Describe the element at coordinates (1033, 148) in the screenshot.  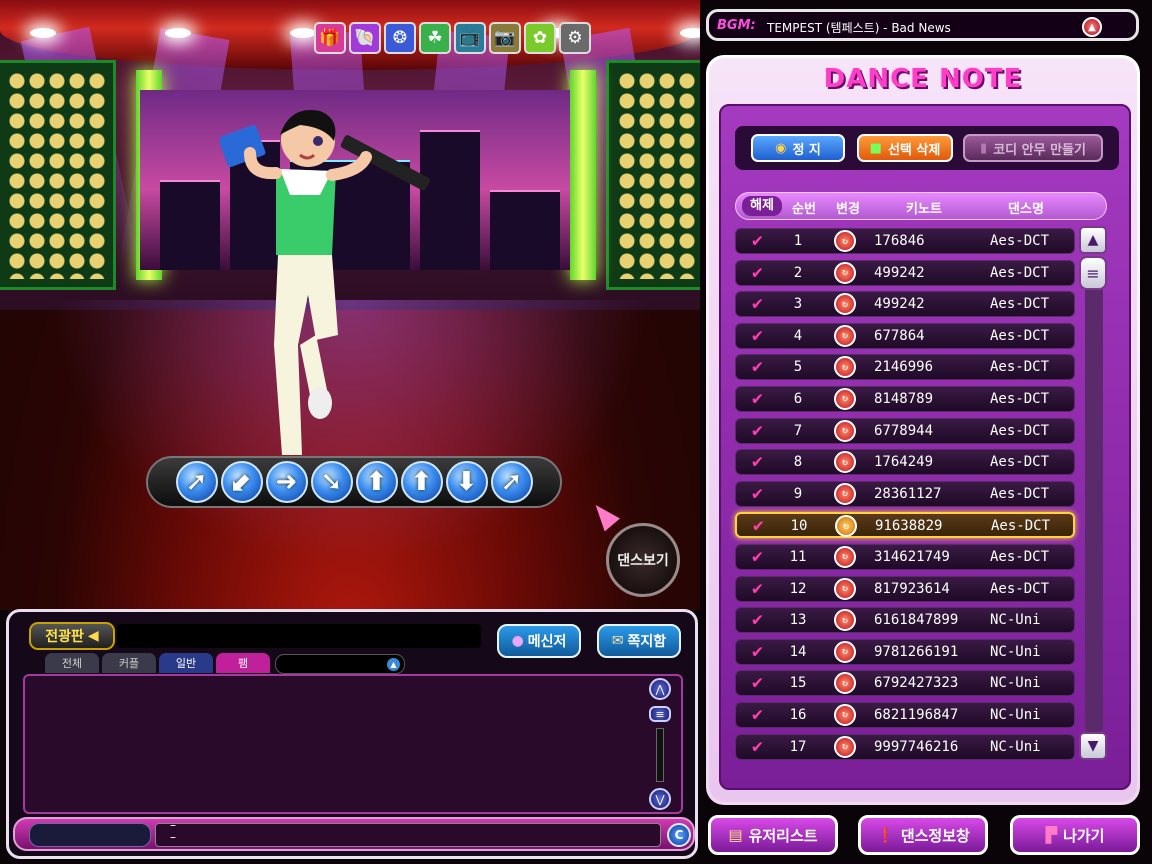
I see `create-choreo-button: ▮ 코디 안무 만들기` at that location.